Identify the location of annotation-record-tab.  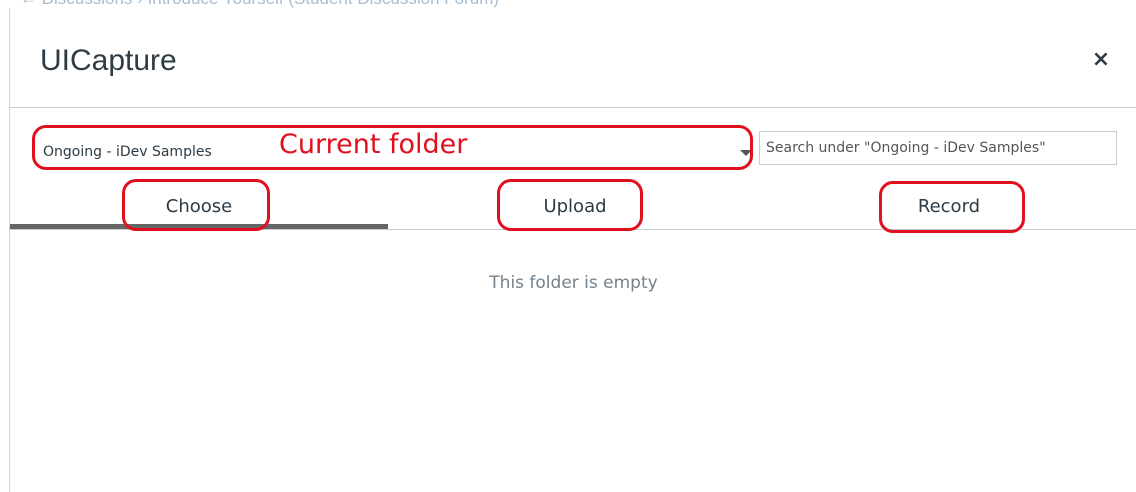
(952, 207).